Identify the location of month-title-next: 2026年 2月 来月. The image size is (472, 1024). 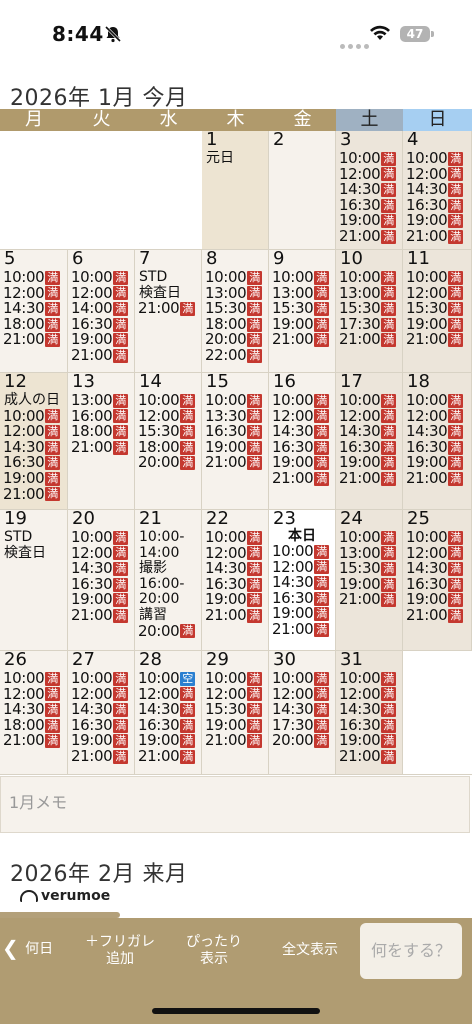
(99, 874).